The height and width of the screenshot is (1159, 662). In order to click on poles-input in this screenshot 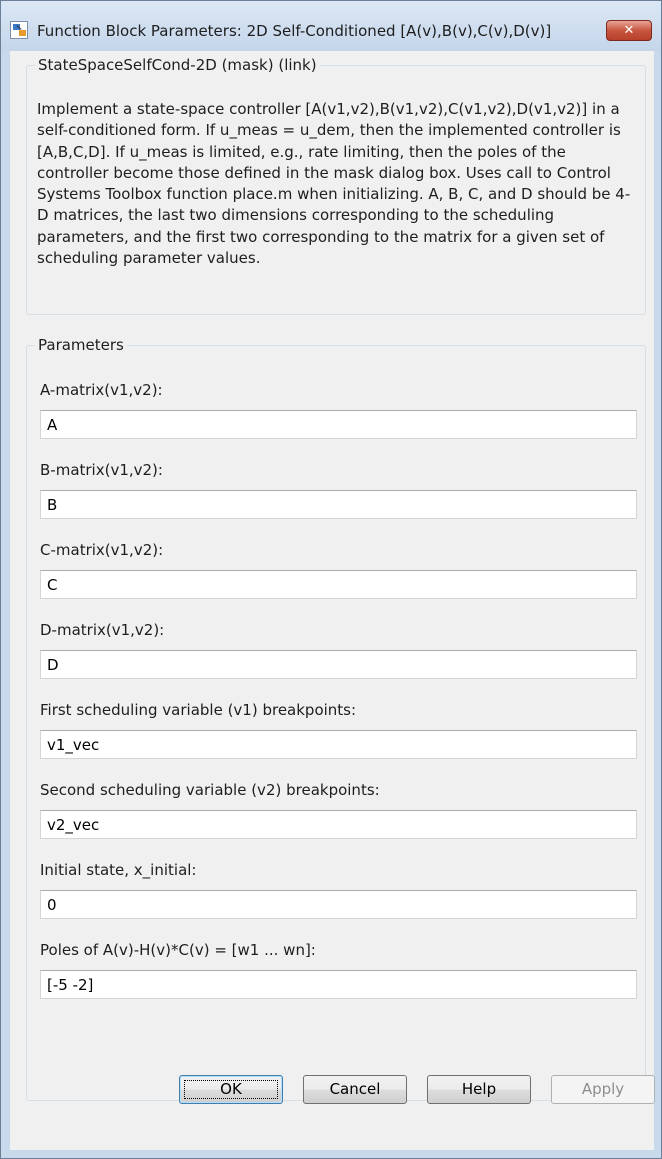, I will do `click(338, 984)`.